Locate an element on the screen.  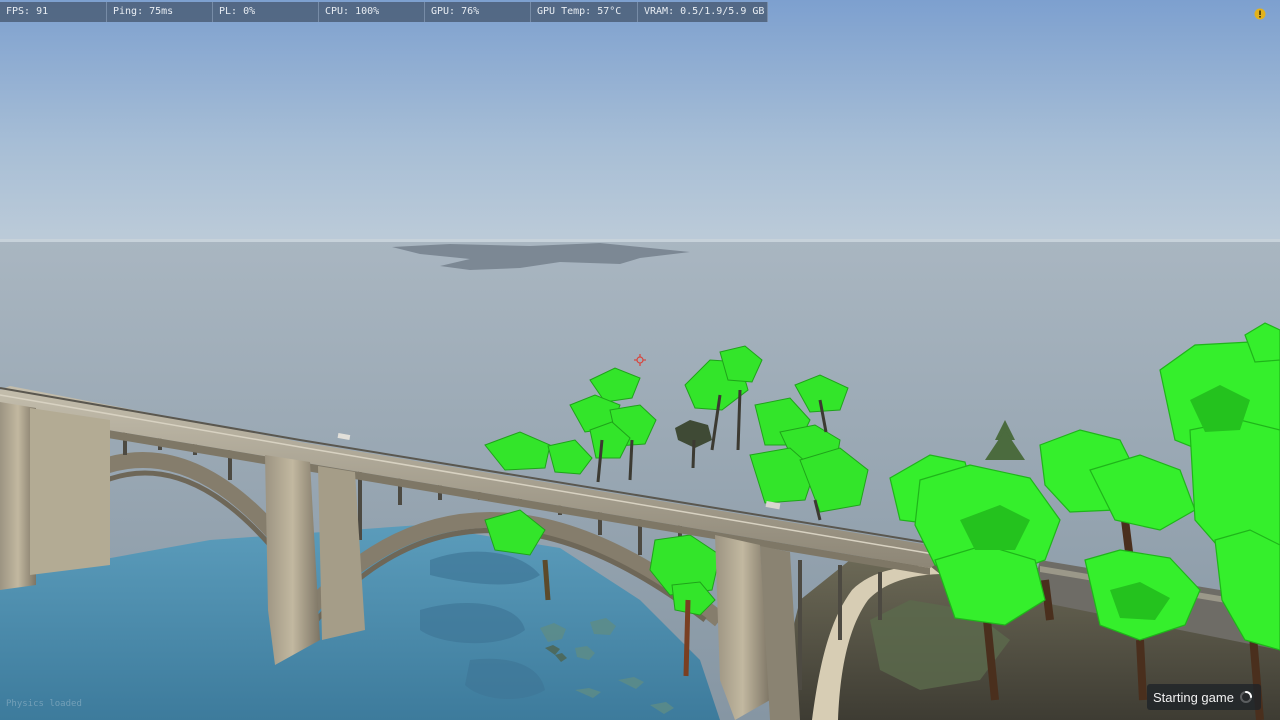
gpu-readout: GPU: 76% is located at coordinates (478, 12).